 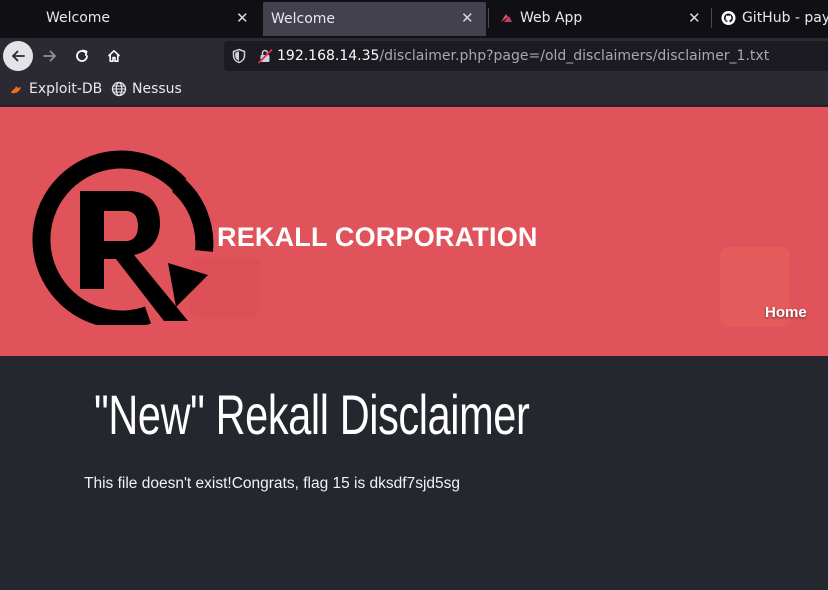 I want to click on reload-button, so click(x=82, y=56).